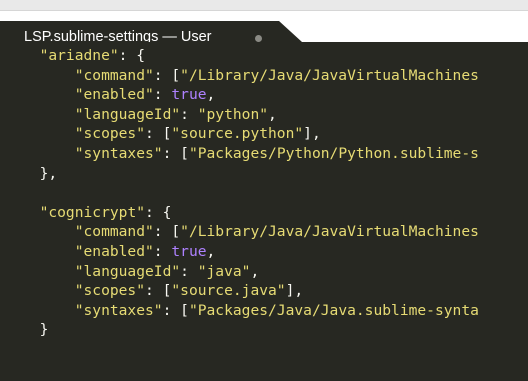 This screenshot has width=528, height=381. I want to click on code-line: "scopes": ["source.python"],, so click(250, 134).